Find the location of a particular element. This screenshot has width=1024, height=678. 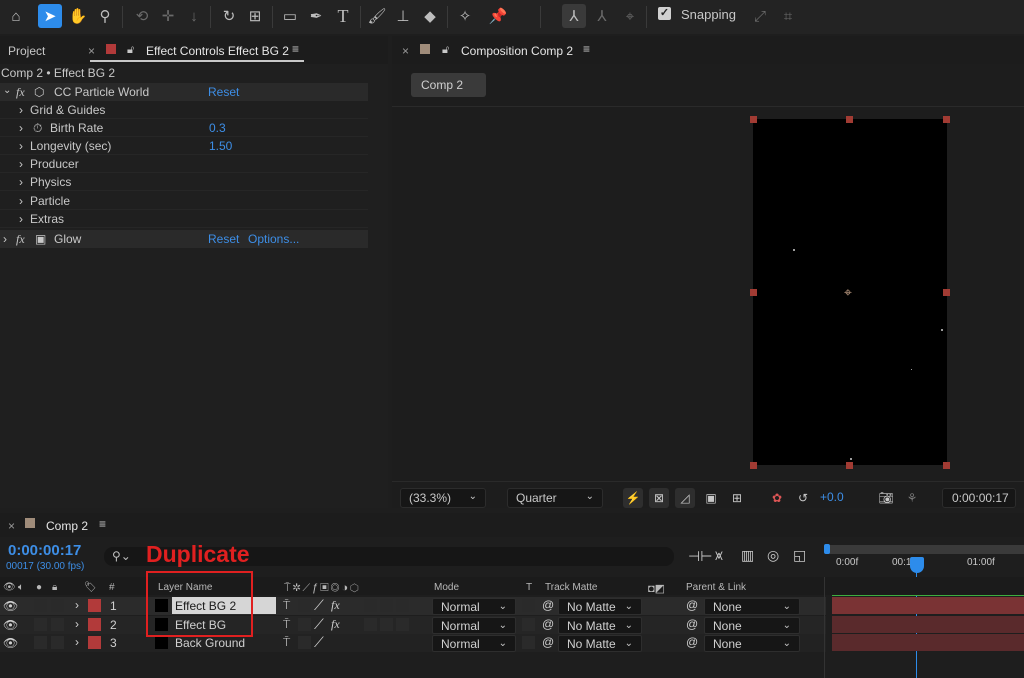

tab-timeline-comp: Comp 2 is located at coordinates (67, 526).